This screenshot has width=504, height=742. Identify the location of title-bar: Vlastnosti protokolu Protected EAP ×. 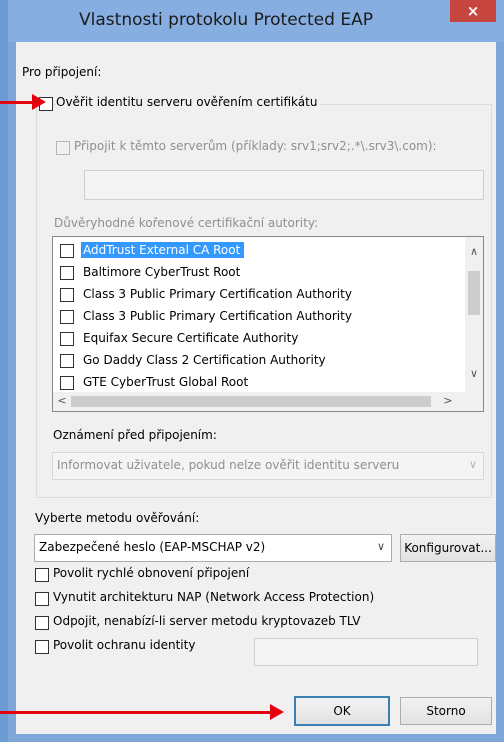
(256, 21).